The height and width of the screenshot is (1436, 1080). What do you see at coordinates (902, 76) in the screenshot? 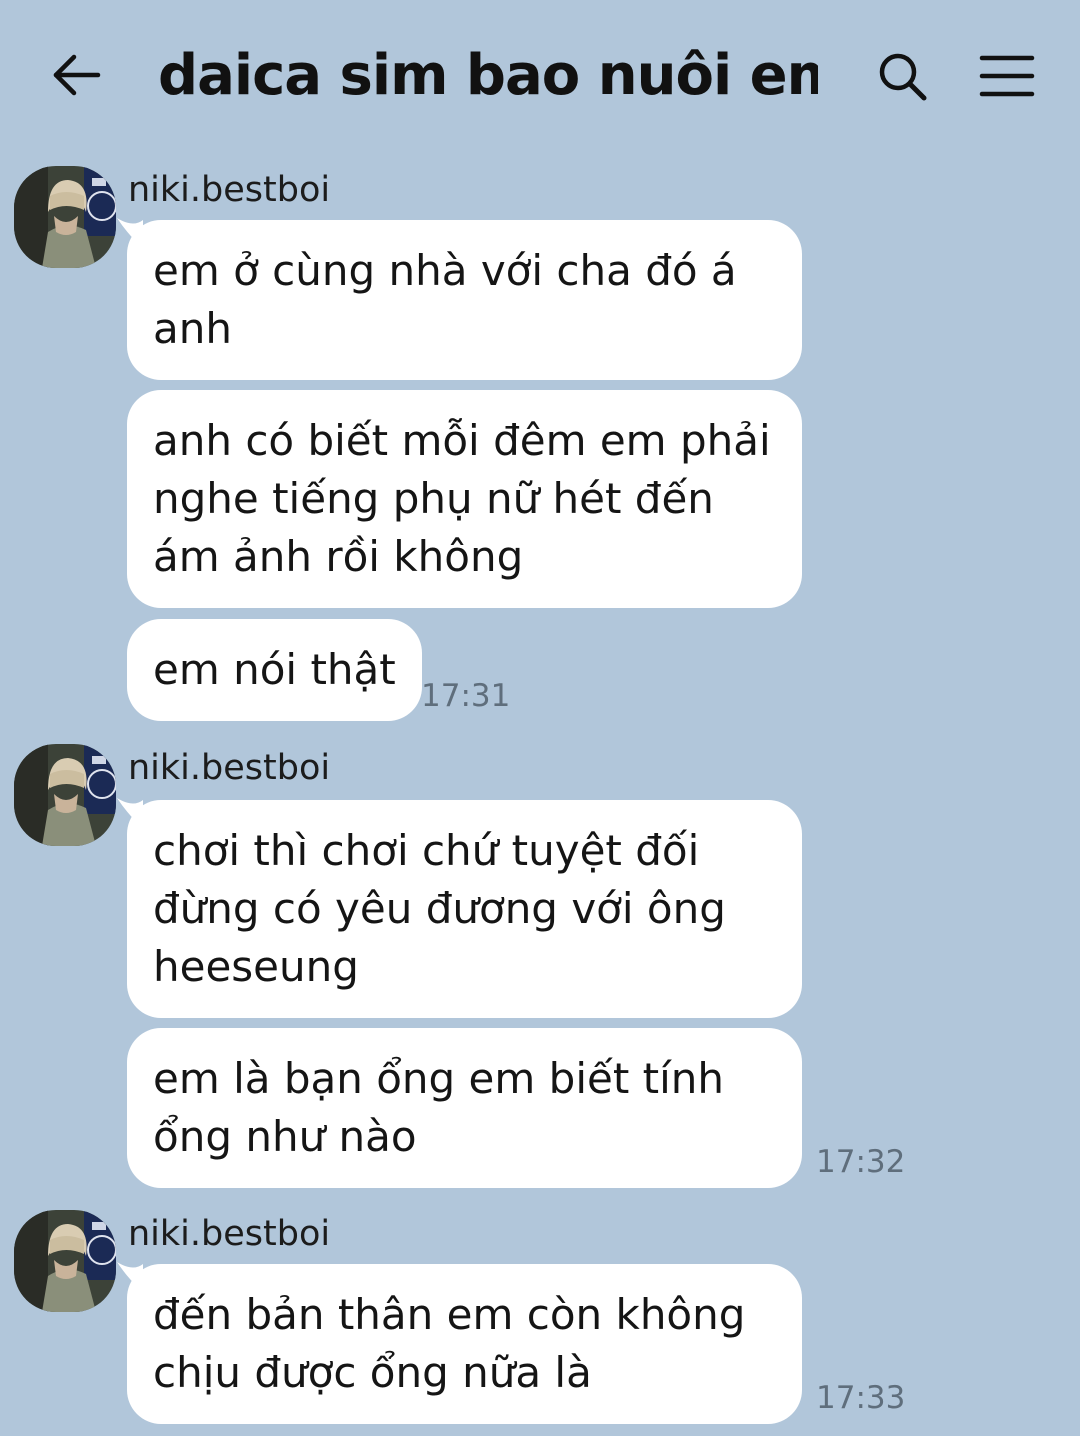
I see `search-icon` at bounding box center [902, 76].